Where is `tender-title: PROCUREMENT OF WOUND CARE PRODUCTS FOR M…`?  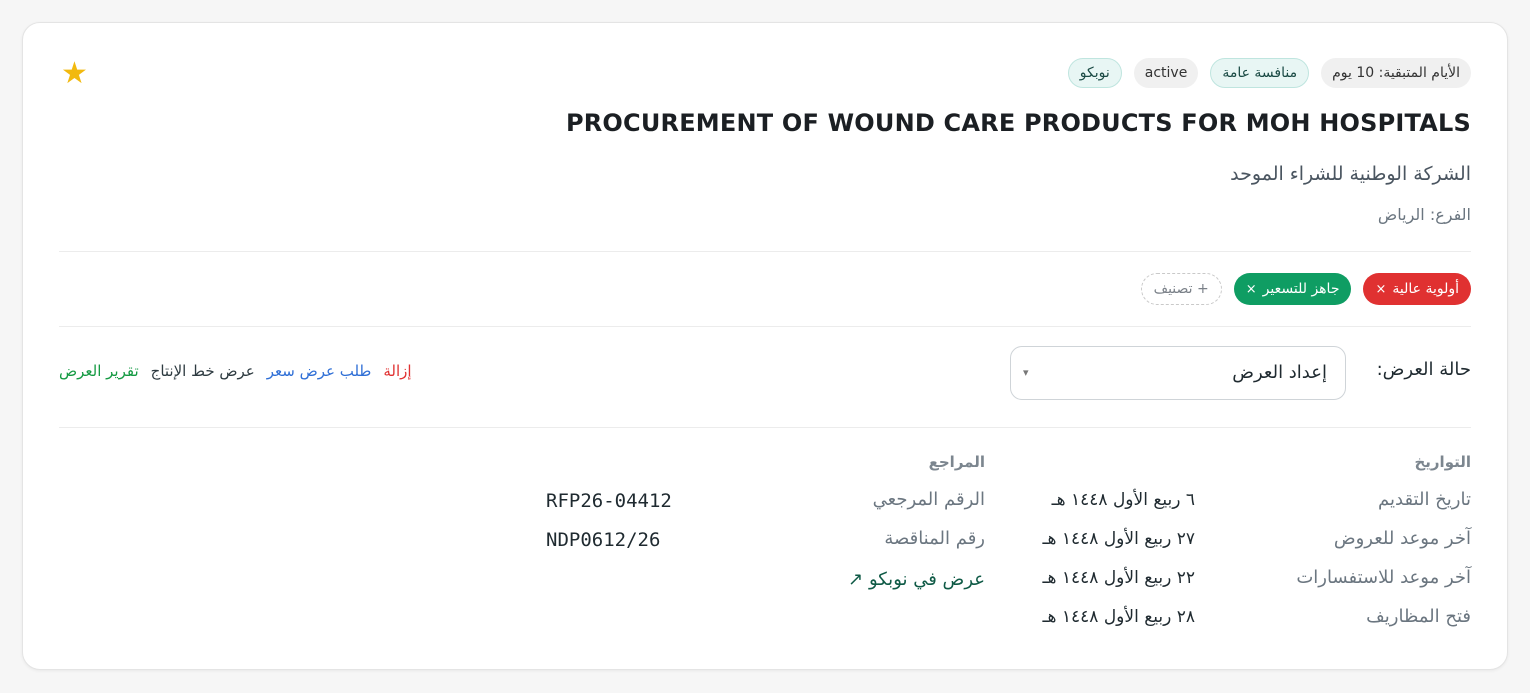 tender-title: PROCUREMENT OF WOUND CARE PRODUCTS FOR M… is located at coordinates (1018, 123).